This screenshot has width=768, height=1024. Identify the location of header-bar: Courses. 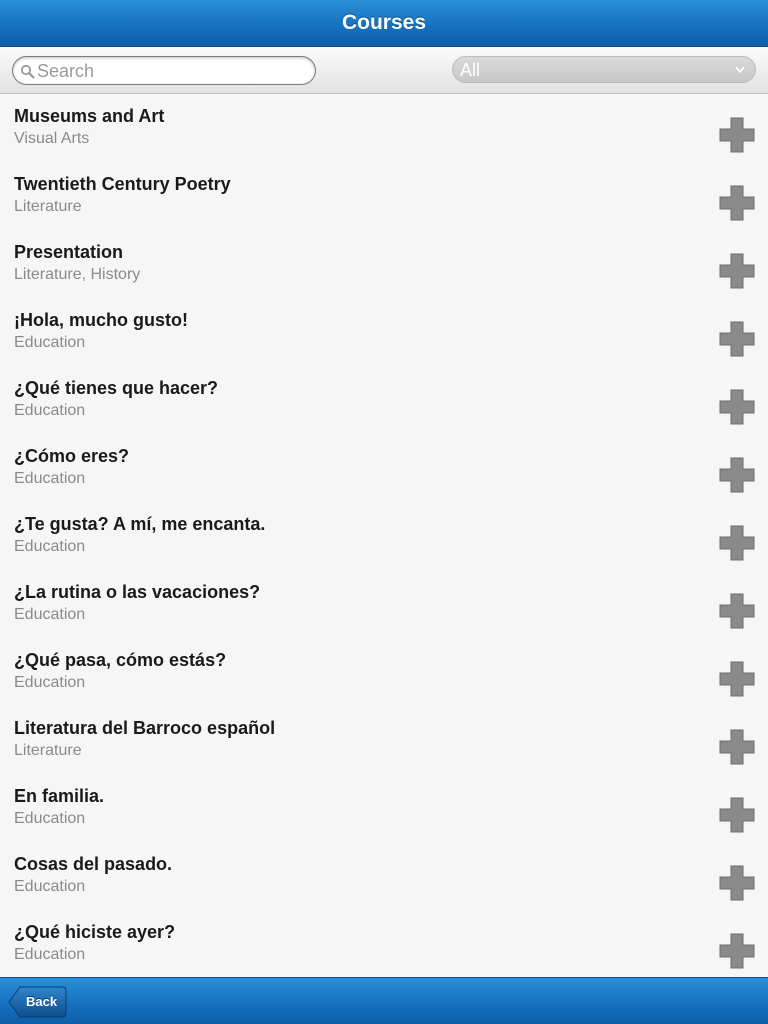
(384, 23).